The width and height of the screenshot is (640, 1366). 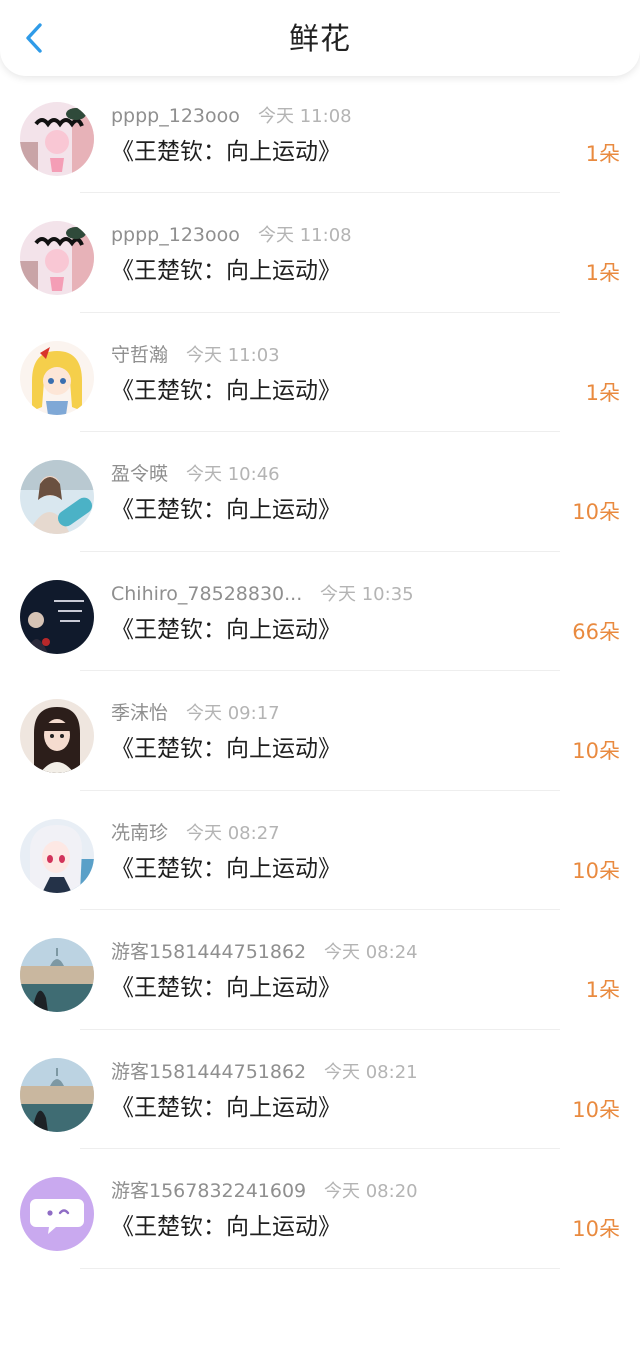 What do you see at coordinates (139, 474) in the screenshot?
I see `user-name: 盈令暎` at bounding box center [139, 474].